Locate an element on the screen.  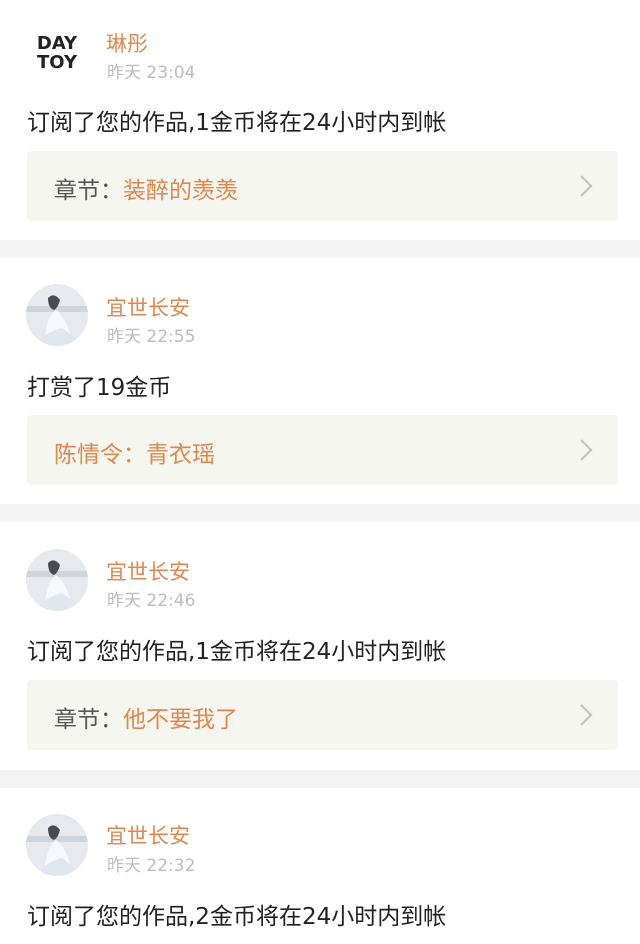
work-link-card: 章节：装醉的羡羡 is located at coordinates (322, 186).